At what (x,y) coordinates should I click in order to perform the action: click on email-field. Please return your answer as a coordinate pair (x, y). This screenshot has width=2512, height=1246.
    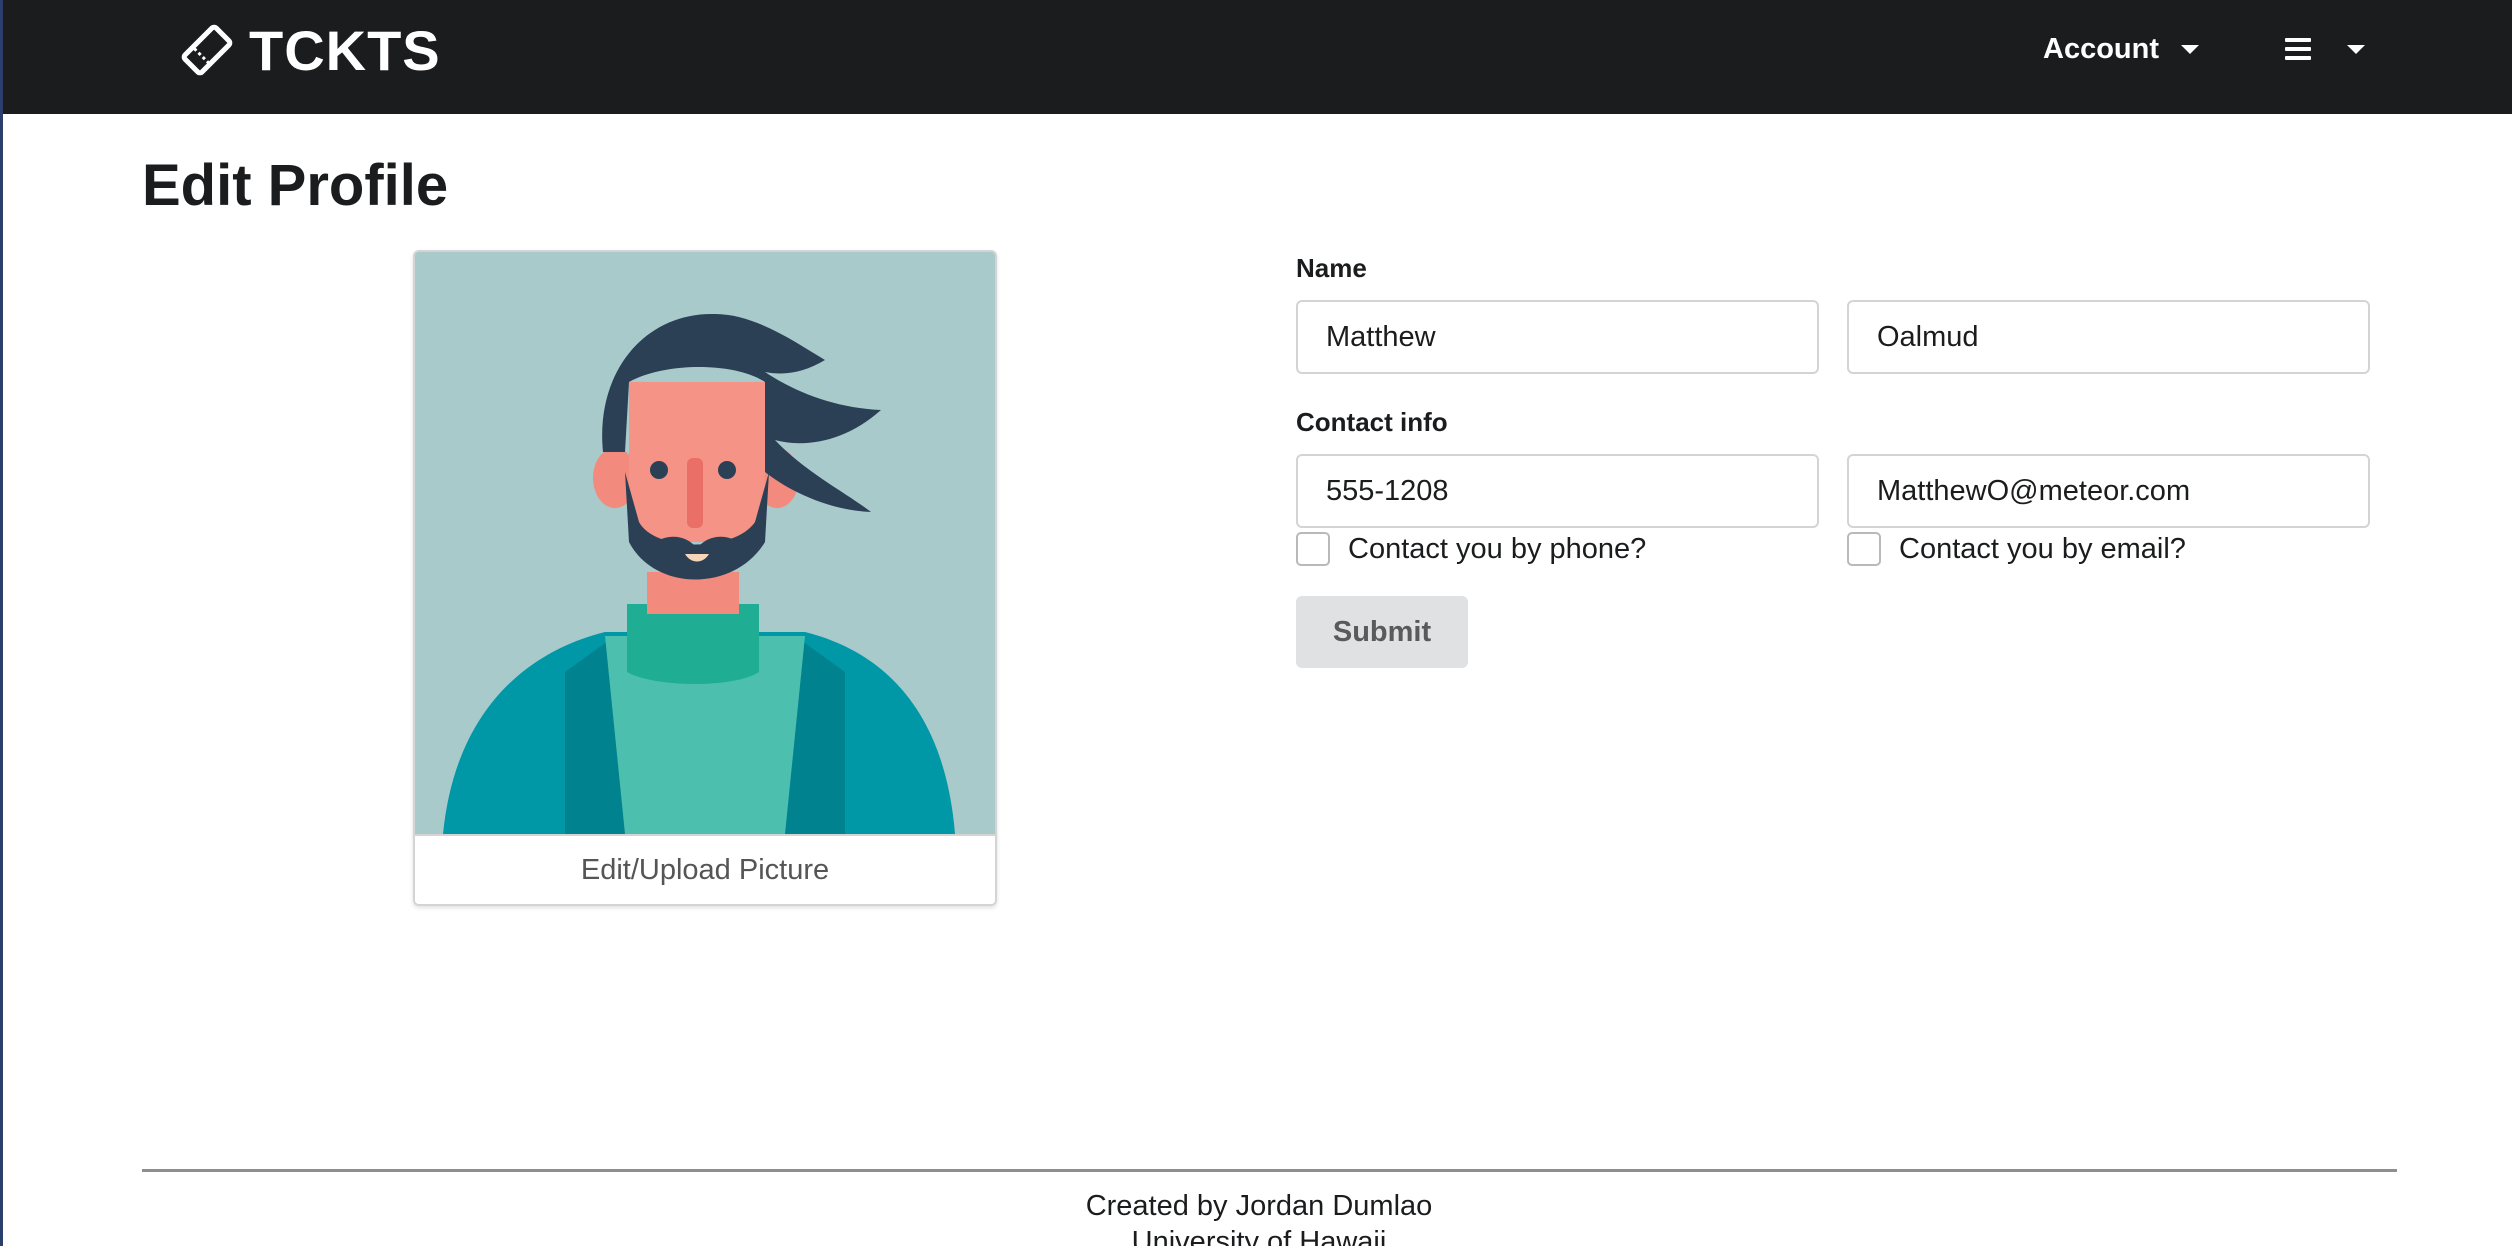
    Looking at the image, I should click on (2108, 491).